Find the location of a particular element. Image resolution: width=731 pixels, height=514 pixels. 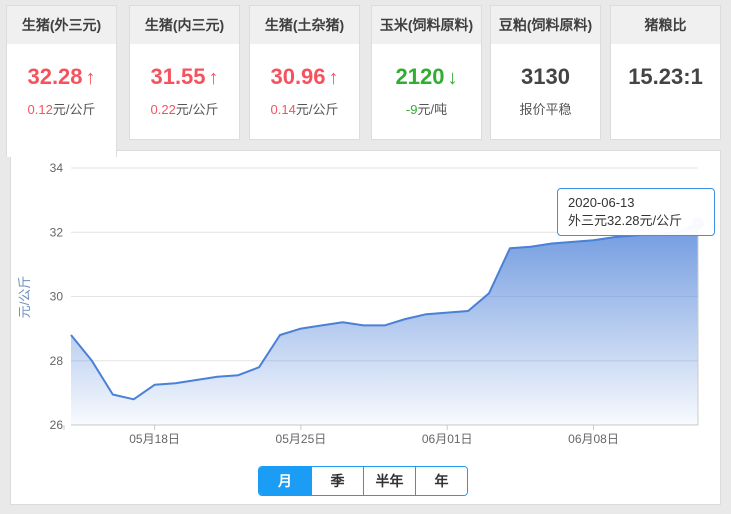

price-card-hog-grain-ratio: 猪粮比 15.23:1 is located at coordinates (665, 72).